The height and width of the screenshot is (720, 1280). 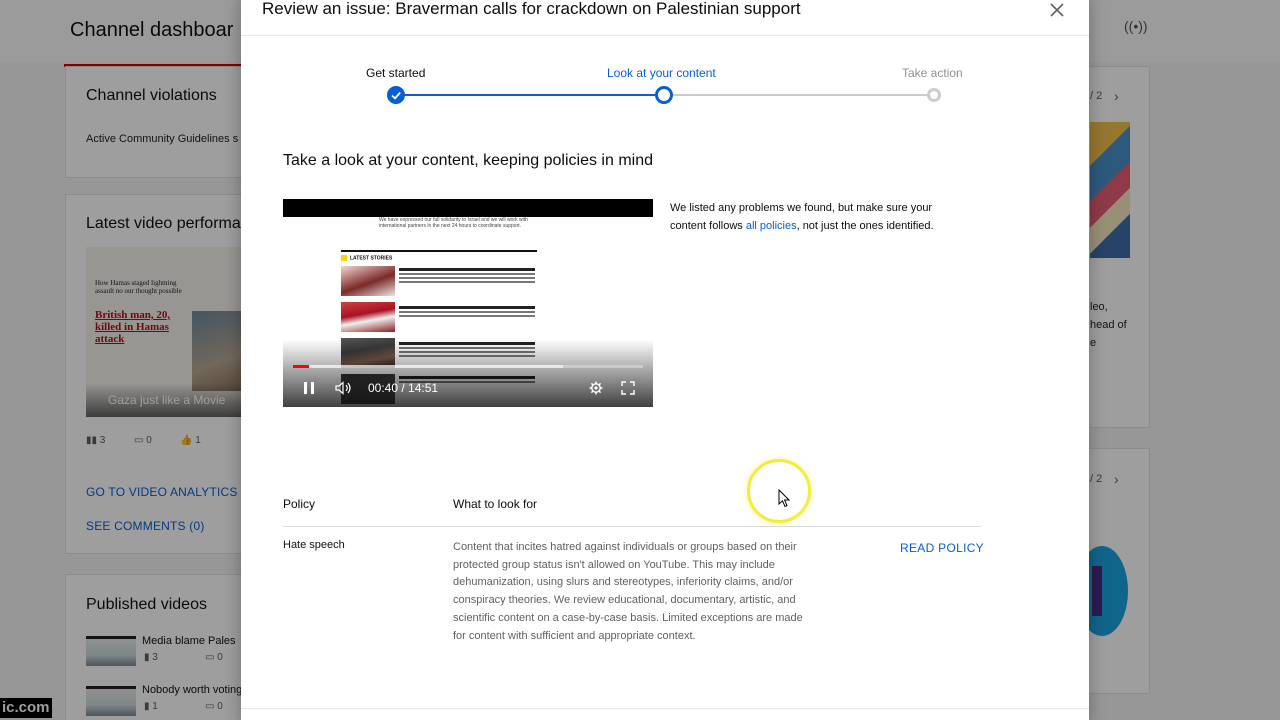 What do you see at coordinates (942, 548) in the screenshot?
I see `read-policy-button: READ POLICY` at bounding box center [942, 548].